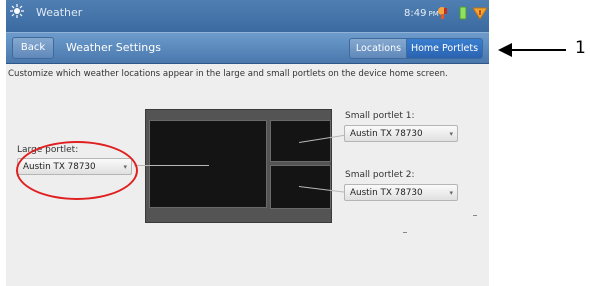 The height and width of the screenshot is (286, 590). Describe the element at coordinates (380, 175) in the screenshot. I see `small-portlet-2-label: Small portlet 2:` at that location.